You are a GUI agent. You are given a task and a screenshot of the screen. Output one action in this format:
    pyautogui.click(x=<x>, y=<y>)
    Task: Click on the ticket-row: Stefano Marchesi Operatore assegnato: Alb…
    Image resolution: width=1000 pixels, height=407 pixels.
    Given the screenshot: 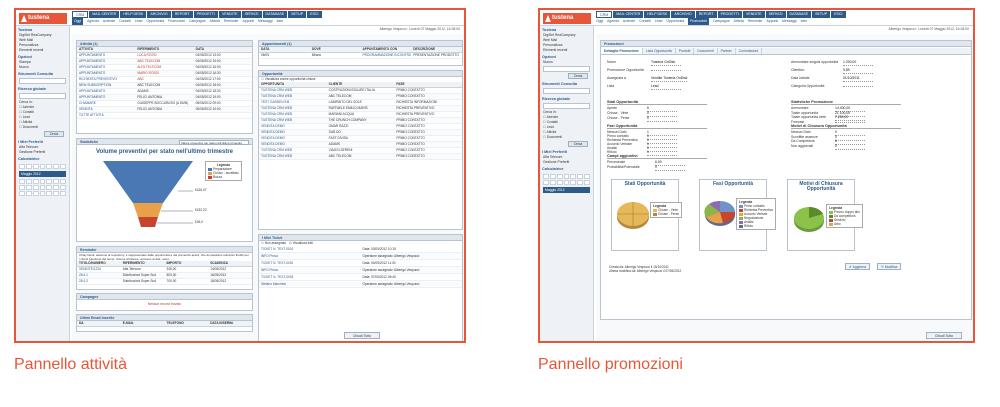 What is the action you would take?
    pyautogui.click(x=360, y=284)
    